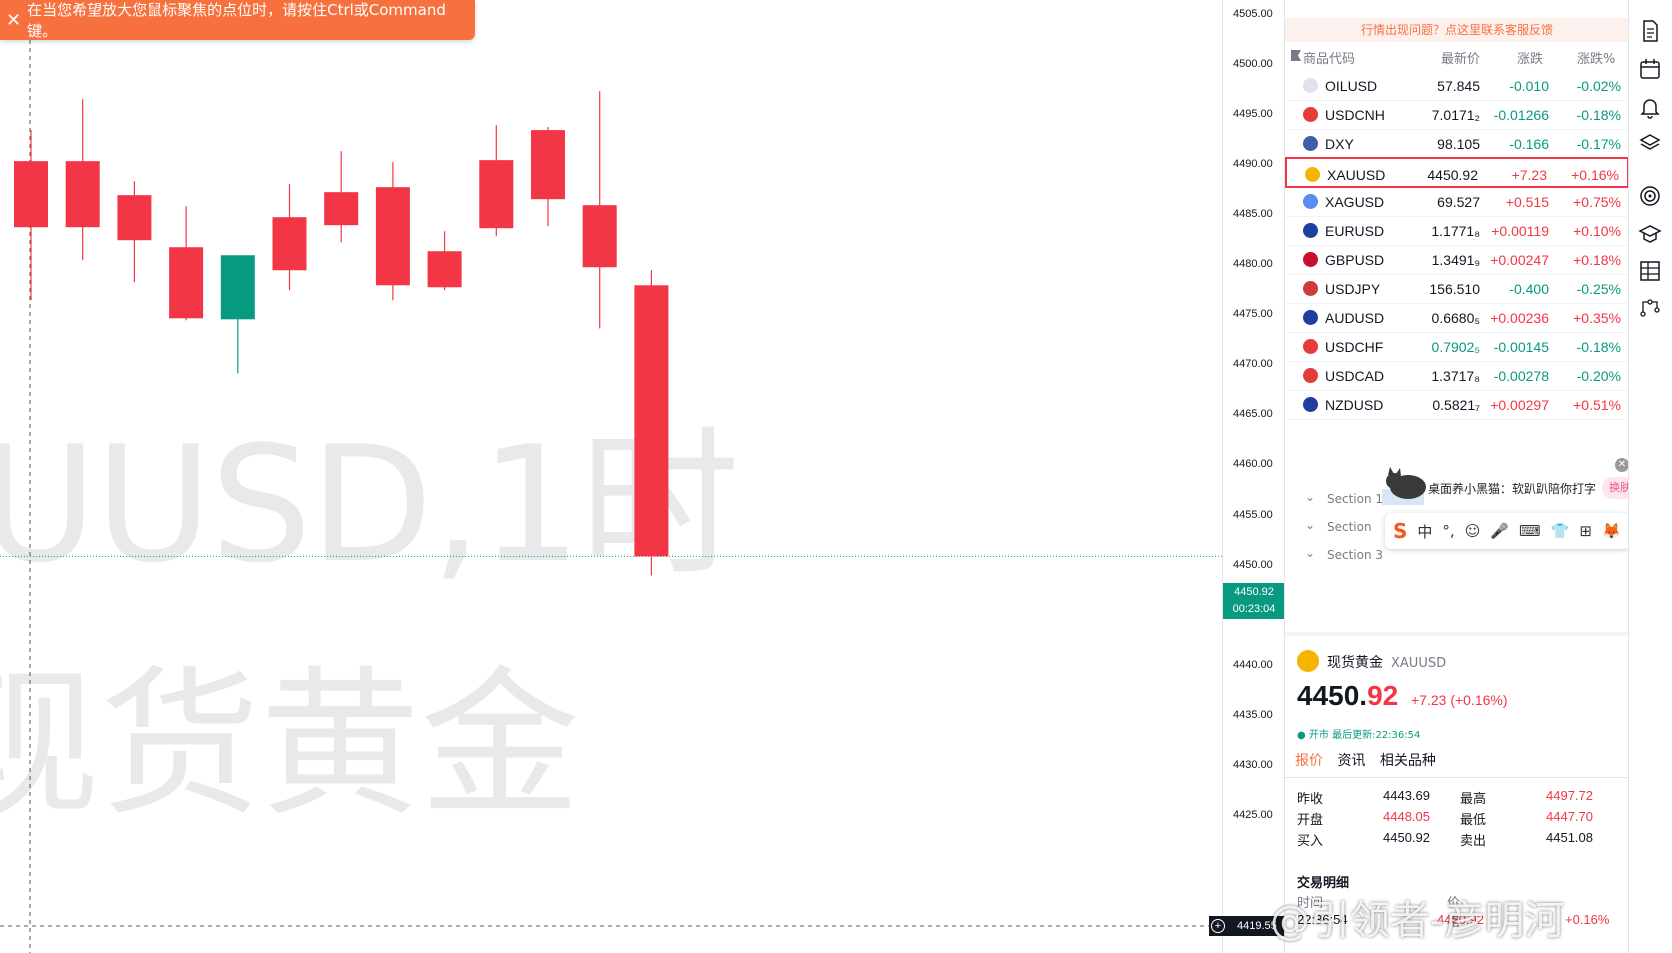  Describe the element at coordinates (1650, 107) in the screenshot. I see `bell-icon` at that location.